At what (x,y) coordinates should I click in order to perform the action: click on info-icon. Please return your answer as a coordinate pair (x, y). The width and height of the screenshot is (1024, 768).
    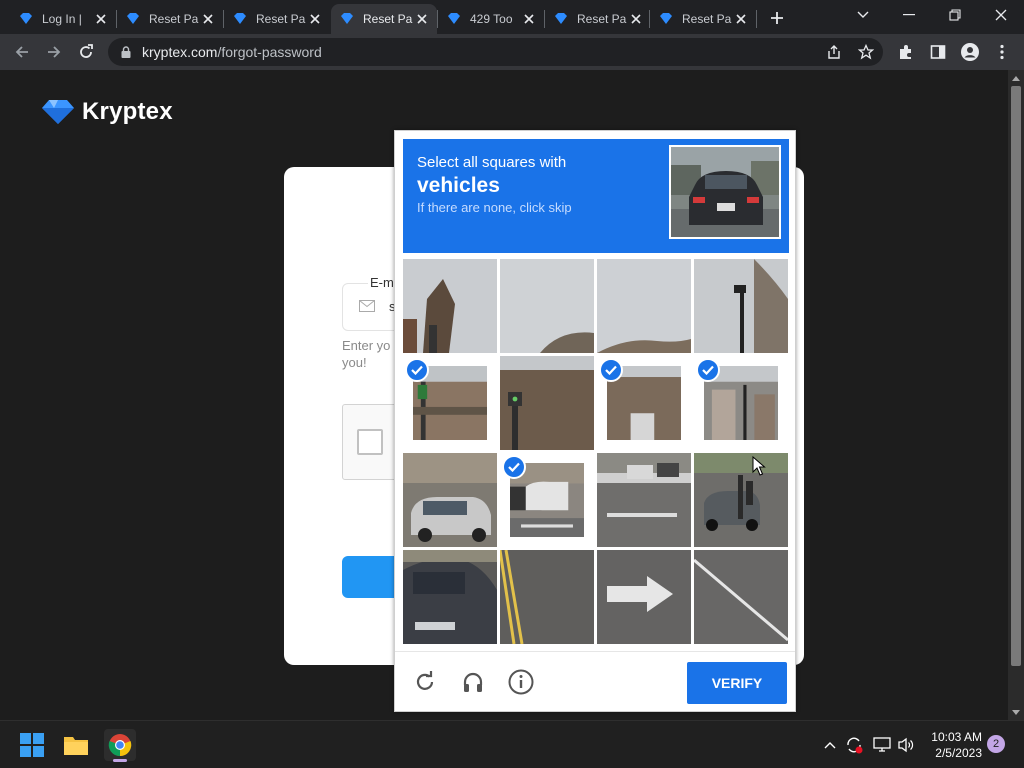
    Looking at the image, I should click on (521, 682).